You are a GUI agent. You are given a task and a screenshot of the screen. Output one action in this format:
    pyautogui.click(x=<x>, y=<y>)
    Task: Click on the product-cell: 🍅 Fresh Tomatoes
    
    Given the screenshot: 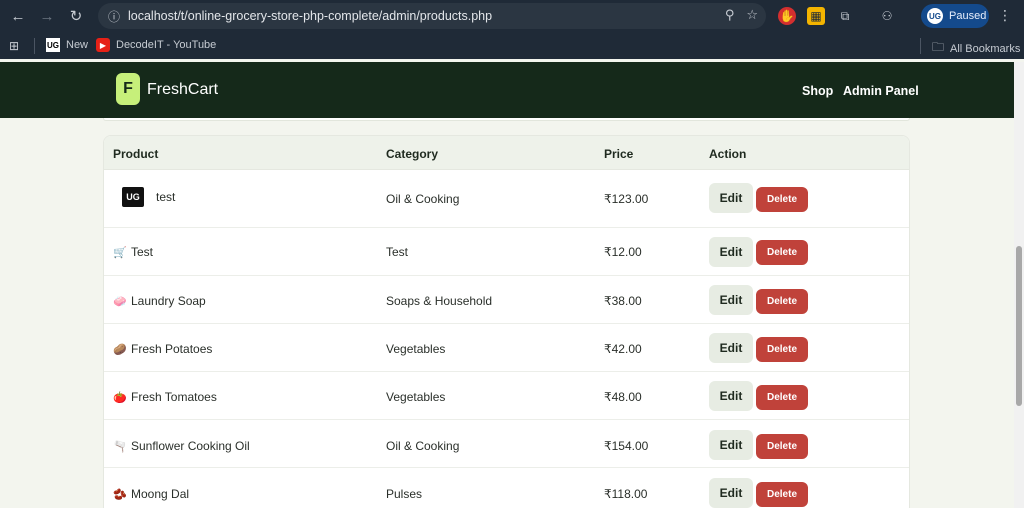 What is the action you would take?
    pyautogui.click(x=165, y=397)
    